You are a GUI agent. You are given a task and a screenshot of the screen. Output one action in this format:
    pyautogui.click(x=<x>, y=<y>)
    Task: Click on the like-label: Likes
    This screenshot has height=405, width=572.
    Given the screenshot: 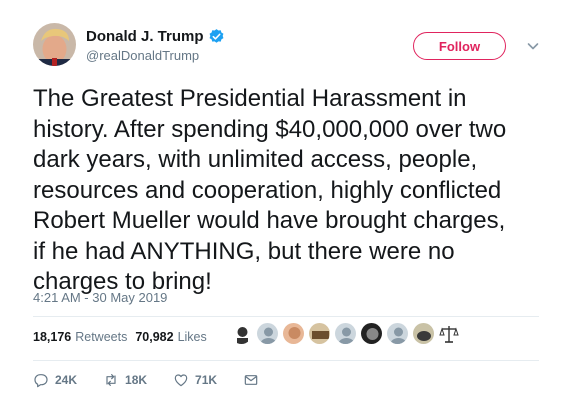 What is the action you would take?
    pyautogui.click(x=192, y=337)
    